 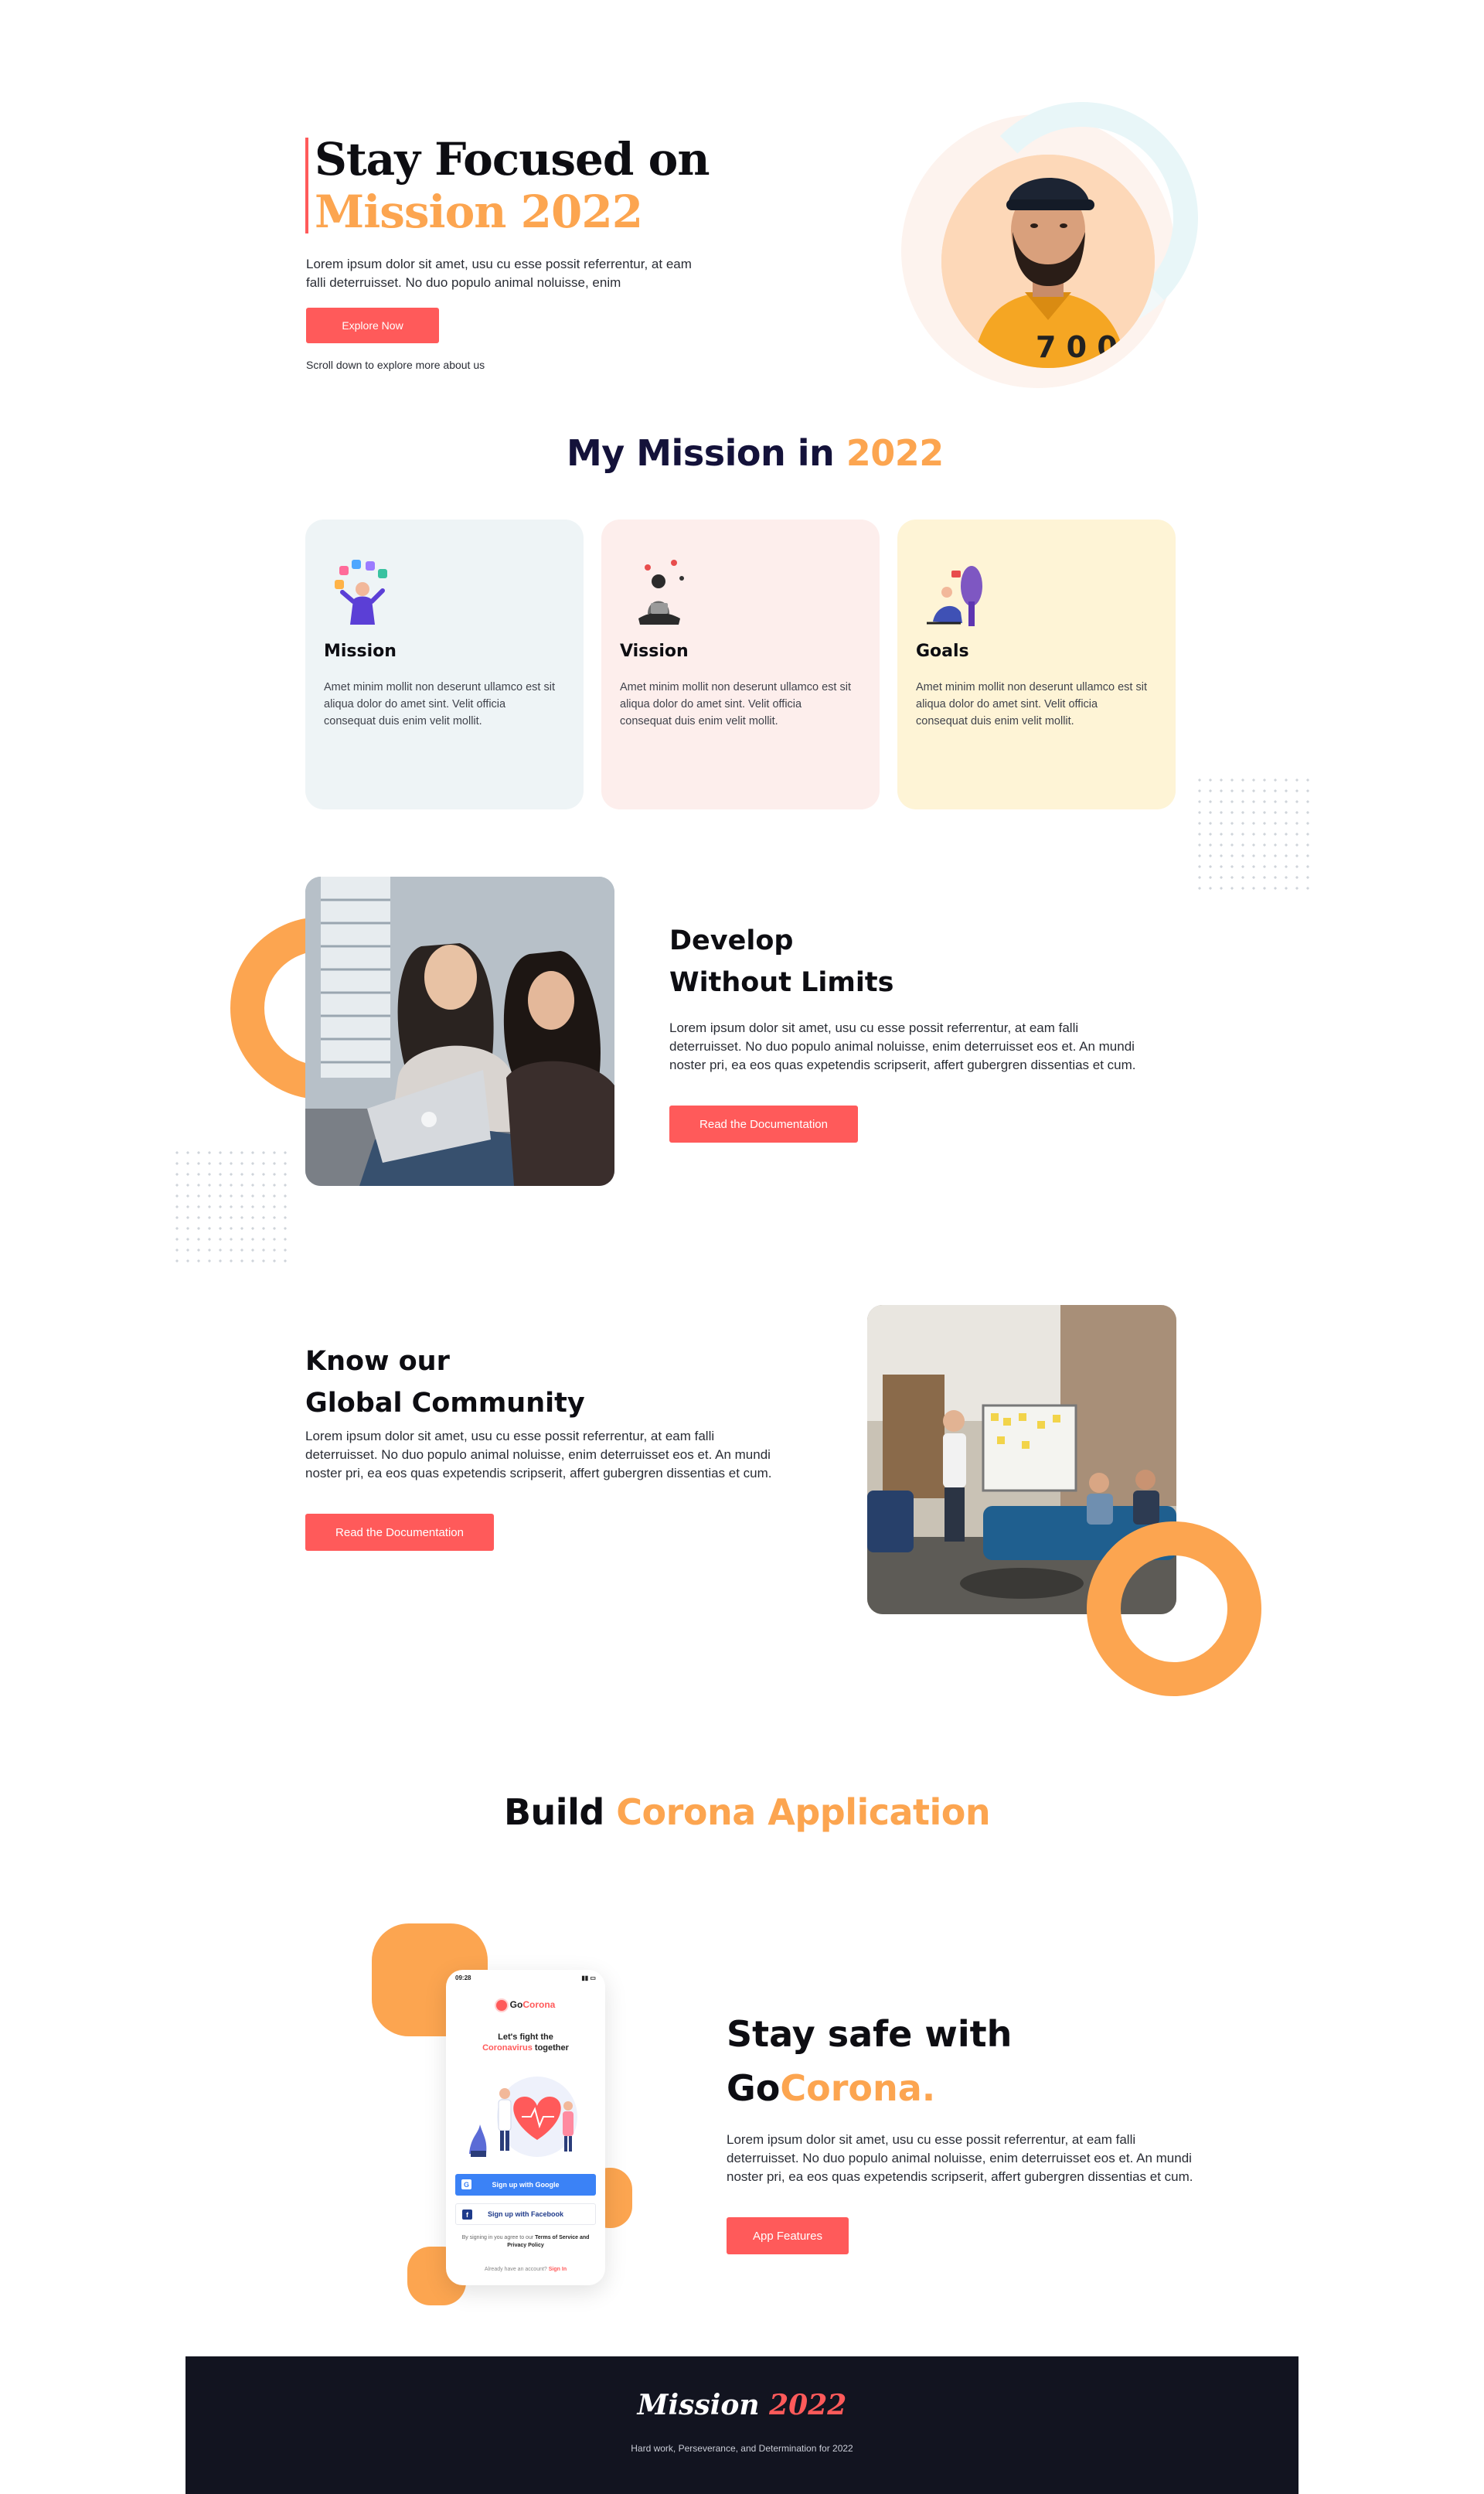 I want to click on card-title: Vission, so click(x=654, y=652).